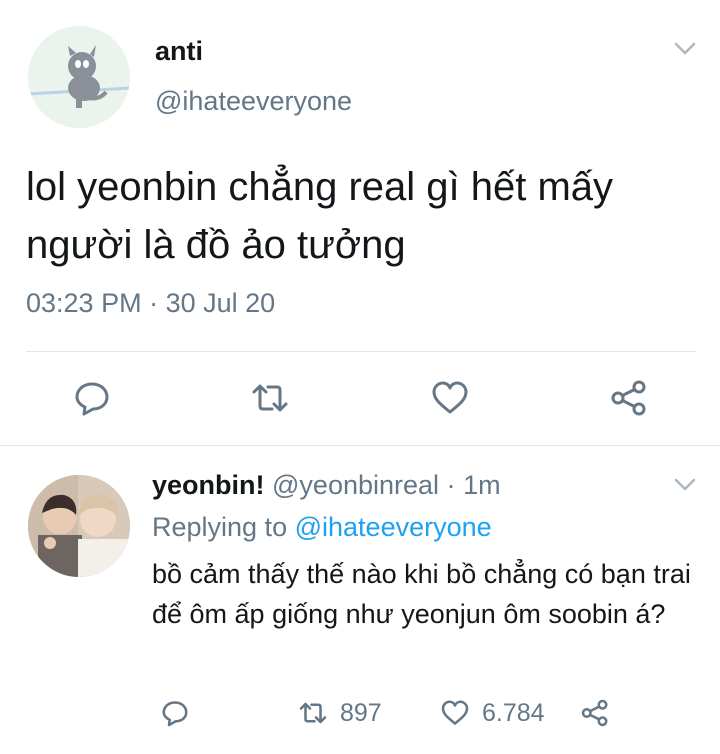 Image resolution: width=720 pixels, height=754 pixels. I want to click on retweet-button, so click(270, 398).